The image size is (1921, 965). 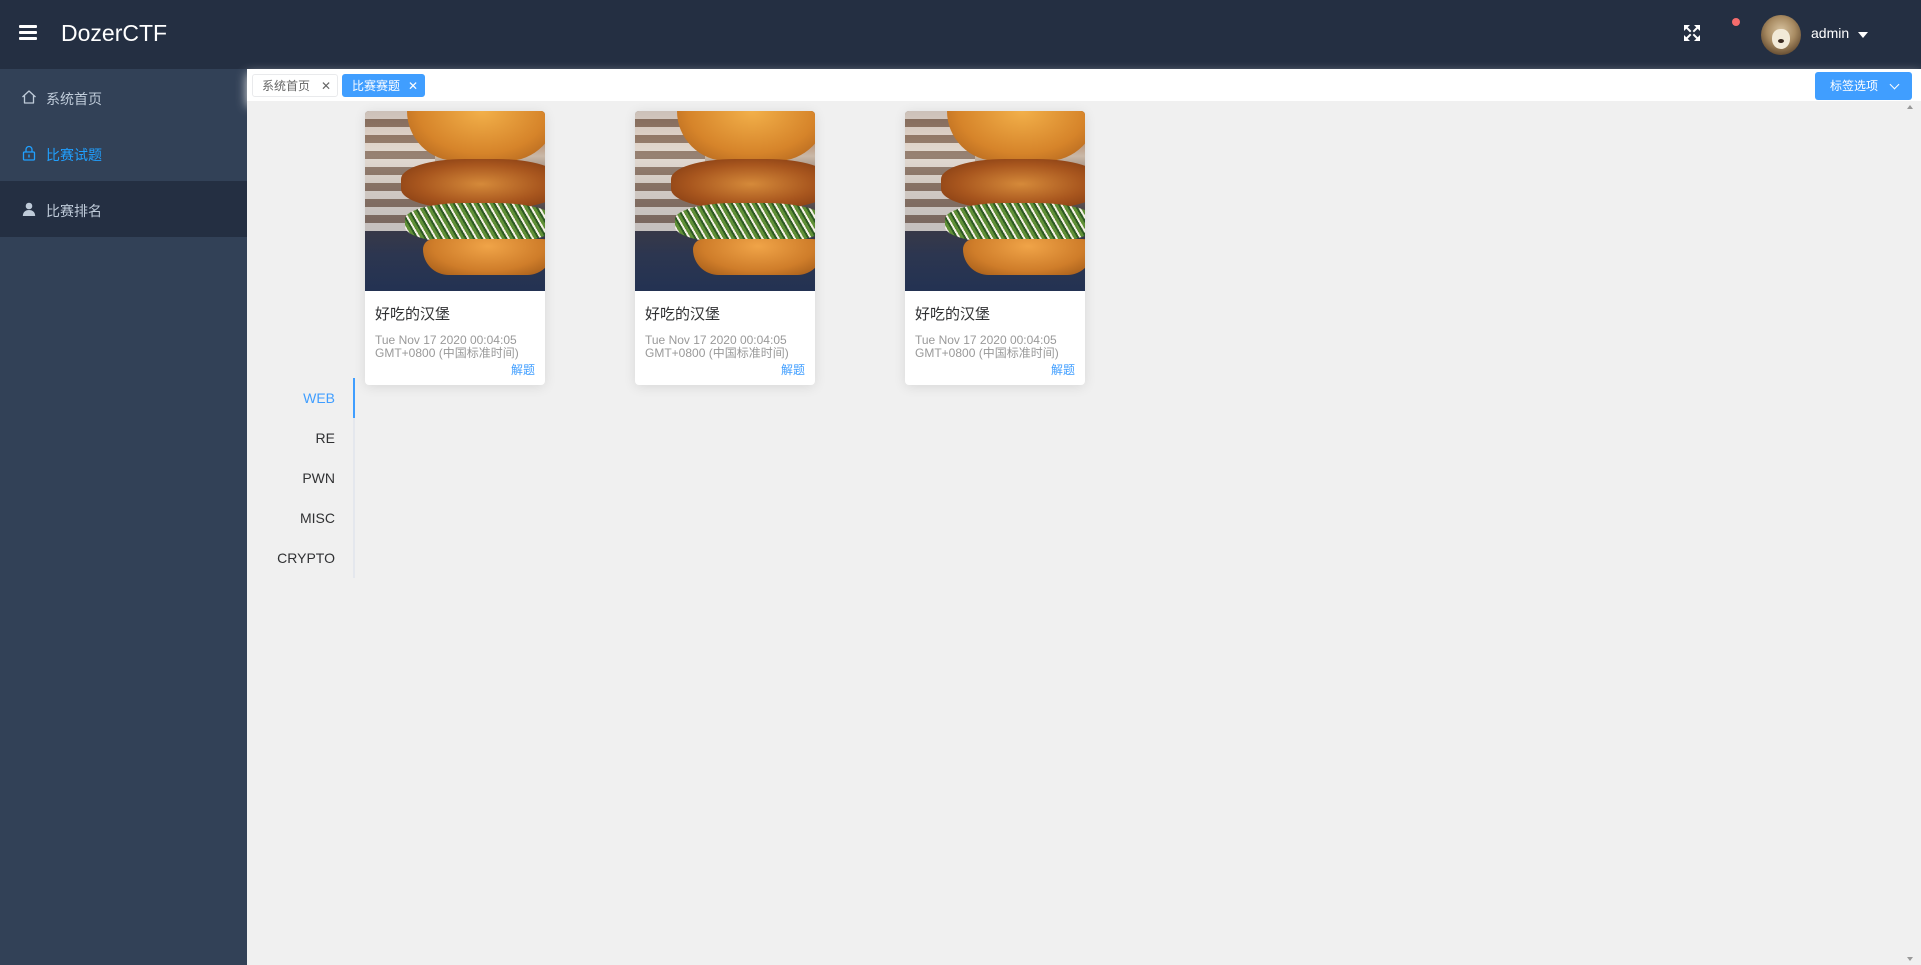 I want to click on avatar, so click(x=1781, y=35).